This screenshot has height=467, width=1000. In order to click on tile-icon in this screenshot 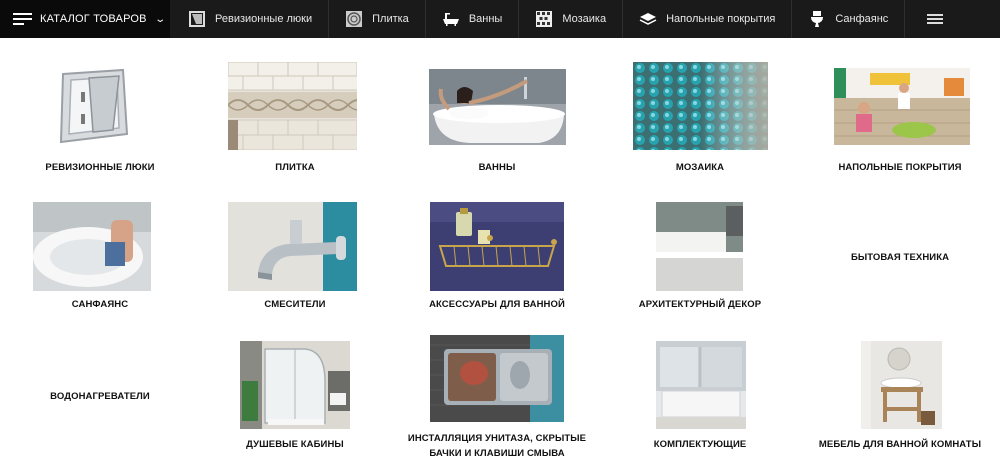, I will do `click(354, 19)`.